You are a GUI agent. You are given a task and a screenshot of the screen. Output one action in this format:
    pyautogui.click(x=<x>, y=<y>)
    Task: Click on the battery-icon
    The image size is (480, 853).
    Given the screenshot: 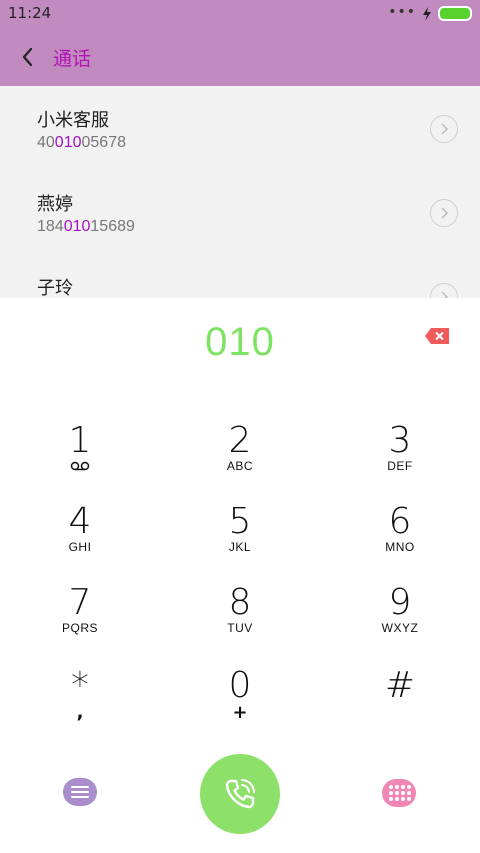 What is the action you would take?
    pyautogui.click(x=455, y=13)
    